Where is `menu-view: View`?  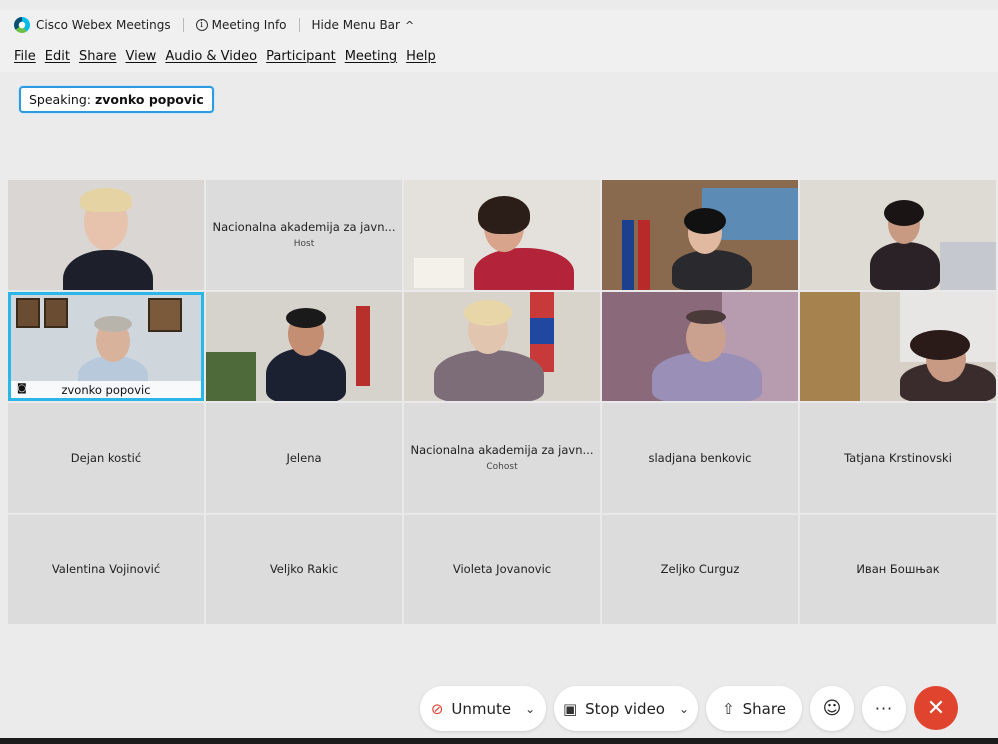
menu-view: View is located at coordinates (140, 56).